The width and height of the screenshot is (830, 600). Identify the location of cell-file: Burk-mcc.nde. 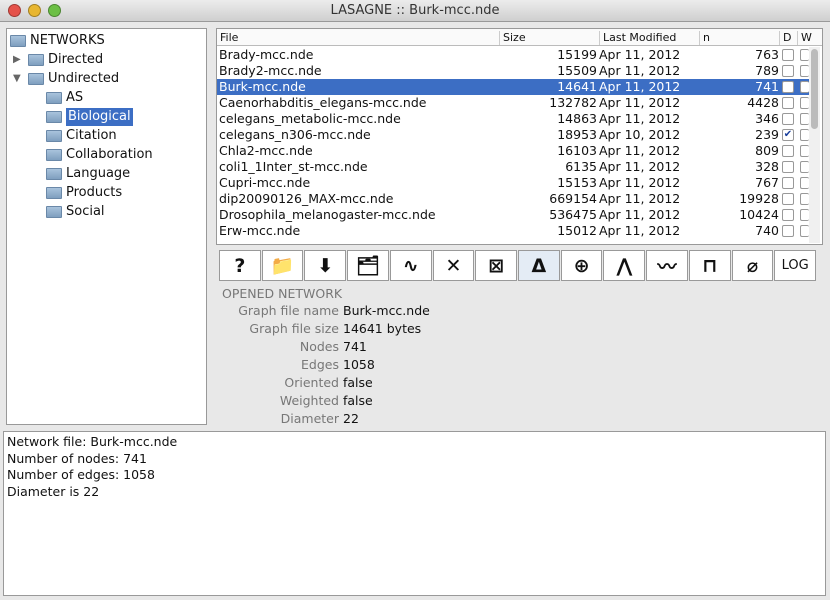
(262, 86).